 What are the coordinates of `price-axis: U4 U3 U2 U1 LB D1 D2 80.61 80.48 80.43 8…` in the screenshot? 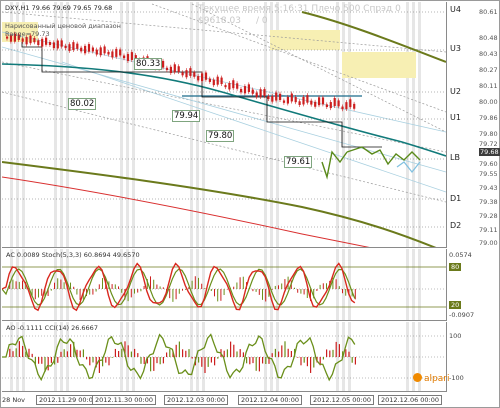 It's located at (473, 125).